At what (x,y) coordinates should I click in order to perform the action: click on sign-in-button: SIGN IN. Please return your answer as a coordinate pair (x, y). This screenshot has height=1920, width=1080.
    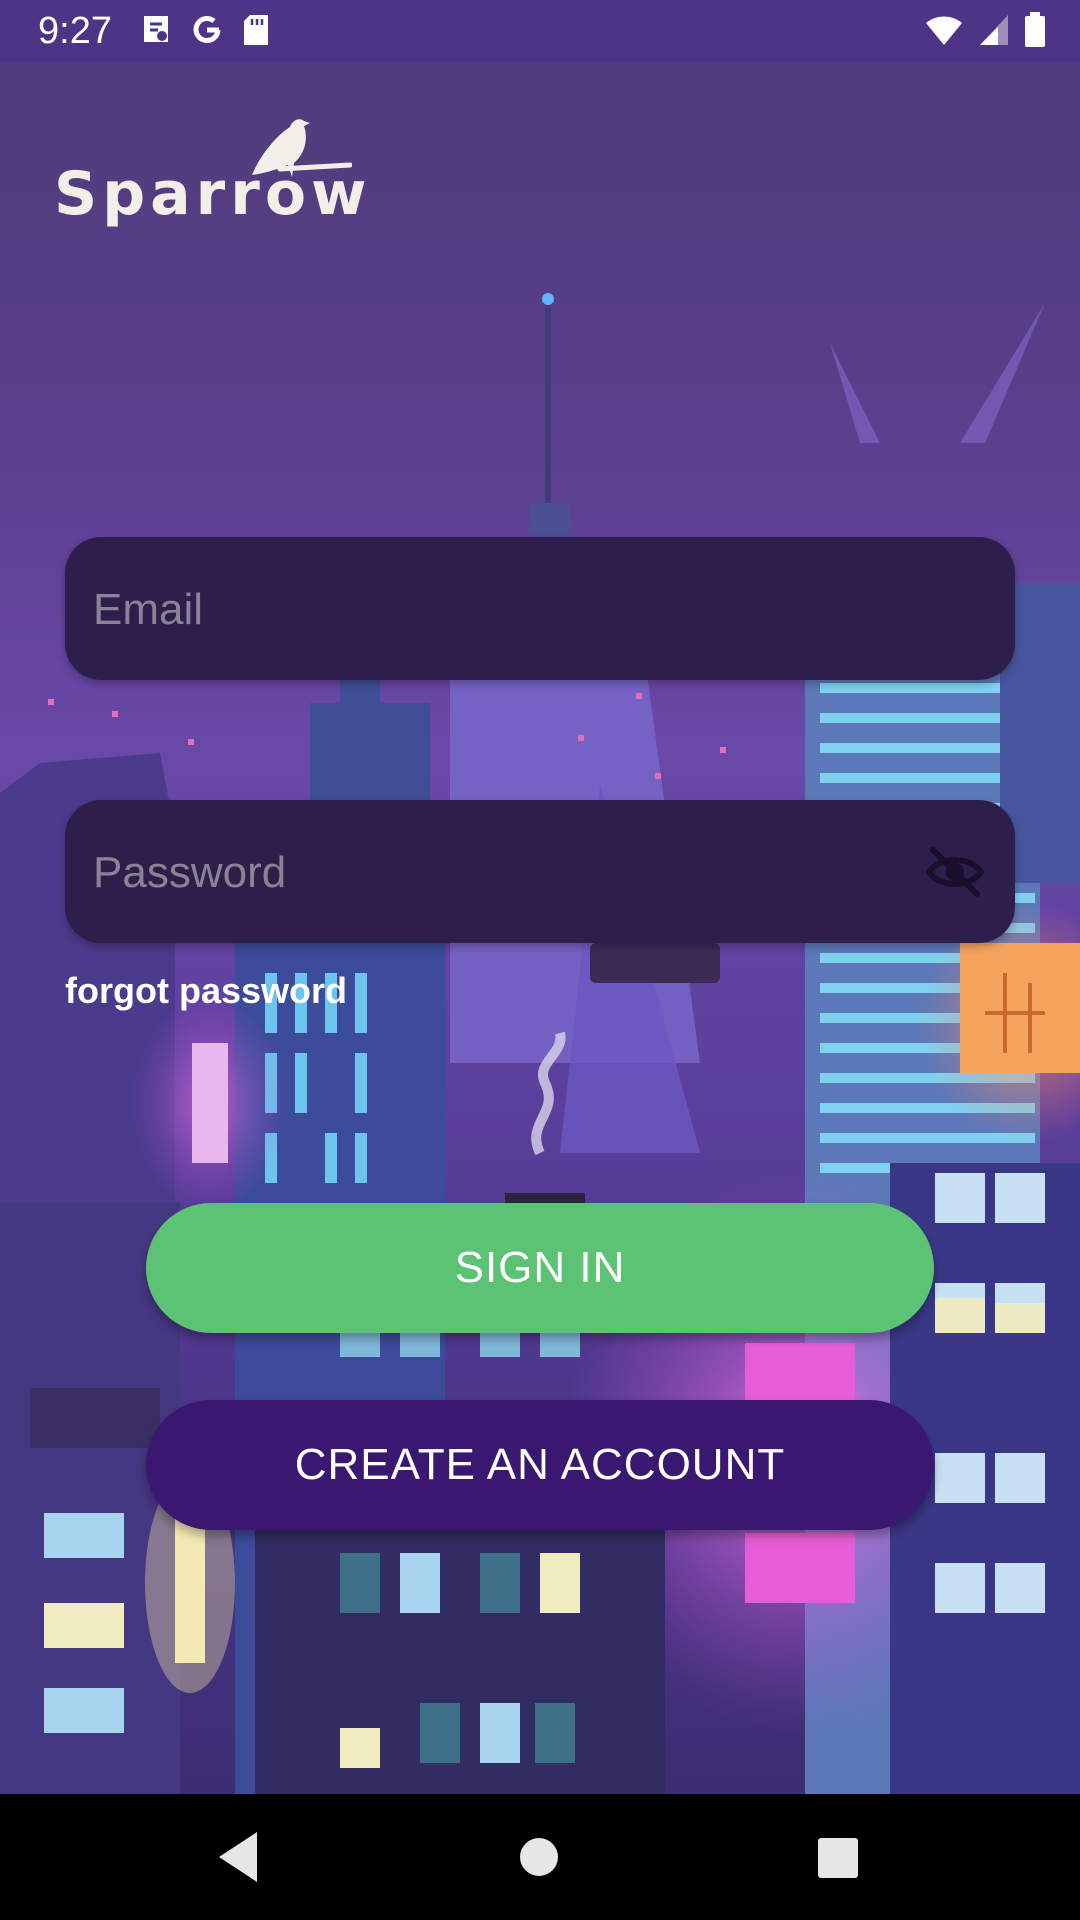
    Looking at the image, I should click on (540, 1268).